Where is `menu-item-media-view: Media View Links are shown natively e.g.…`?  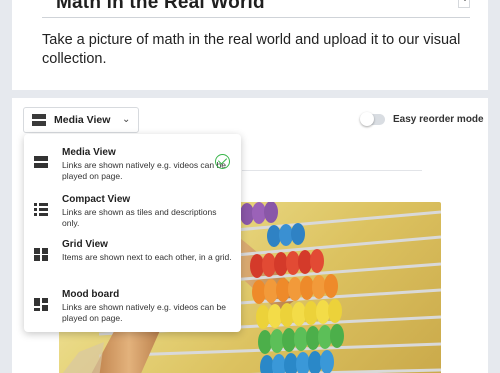 menu-item-media-view: Media View Links are shown natively e.g.… is located at coordinates (132, 171).